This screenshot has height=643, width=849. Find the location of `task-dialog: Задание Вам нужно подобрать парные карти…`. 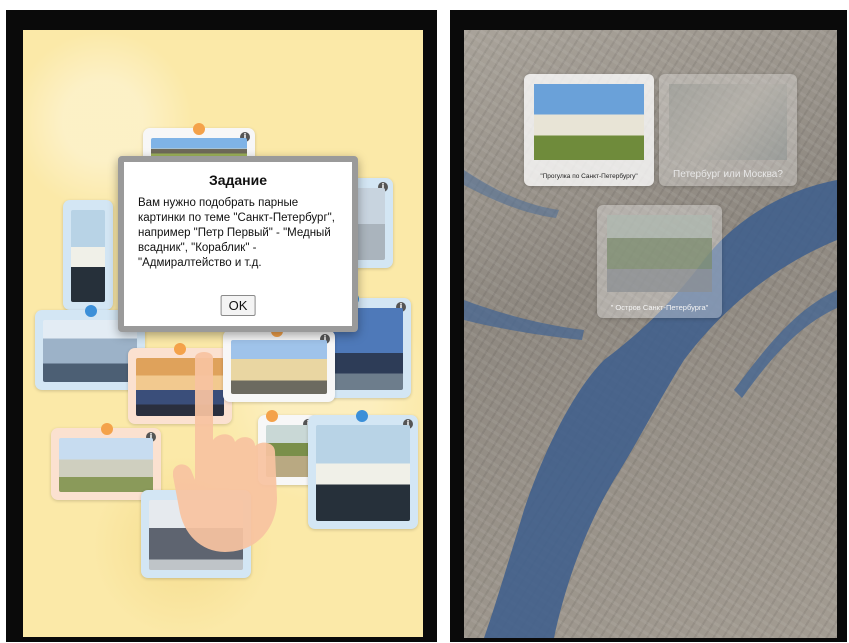

task-dialog: Задание Вам нужно подобрать парные карти… is located at coordinates (238, 244).